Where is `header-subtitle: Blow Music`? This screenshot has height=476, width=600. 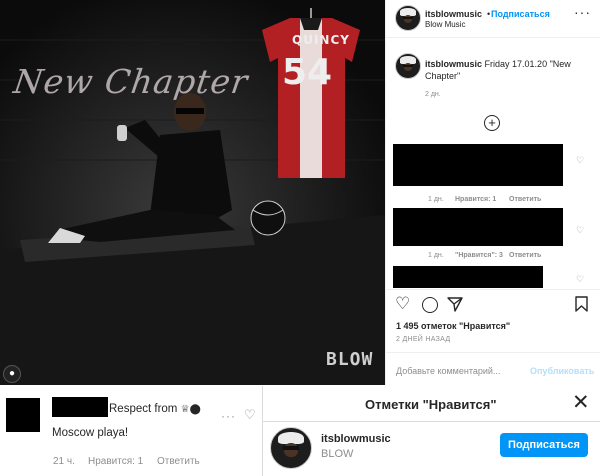
header-subtitle: Blow Music is located at coordinates (445, 24).